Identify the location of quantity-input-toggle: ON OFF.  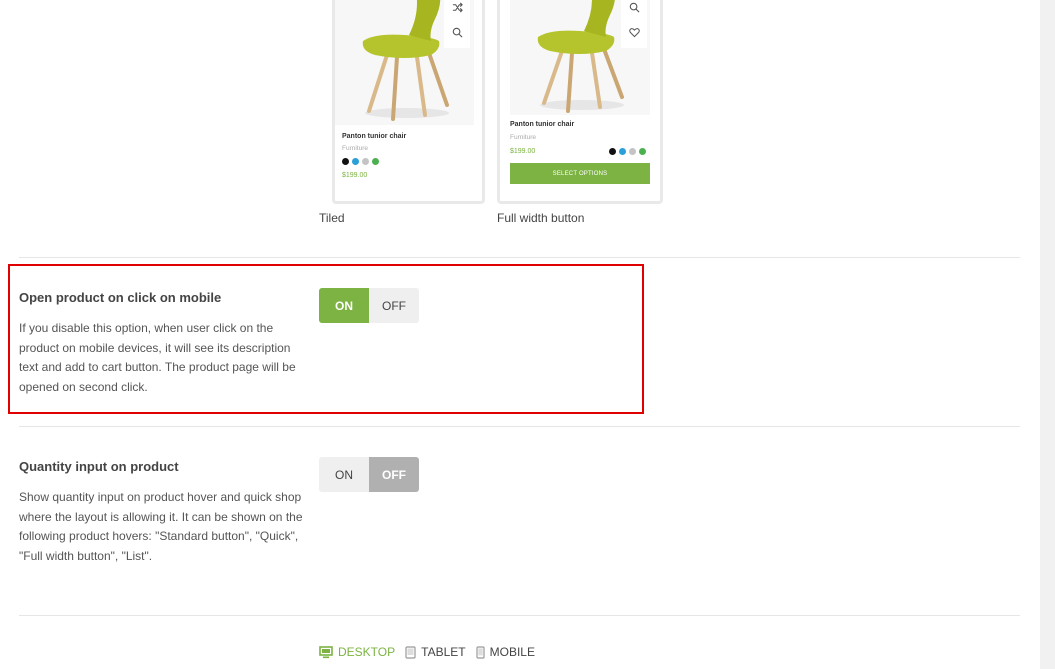
(369, 474).